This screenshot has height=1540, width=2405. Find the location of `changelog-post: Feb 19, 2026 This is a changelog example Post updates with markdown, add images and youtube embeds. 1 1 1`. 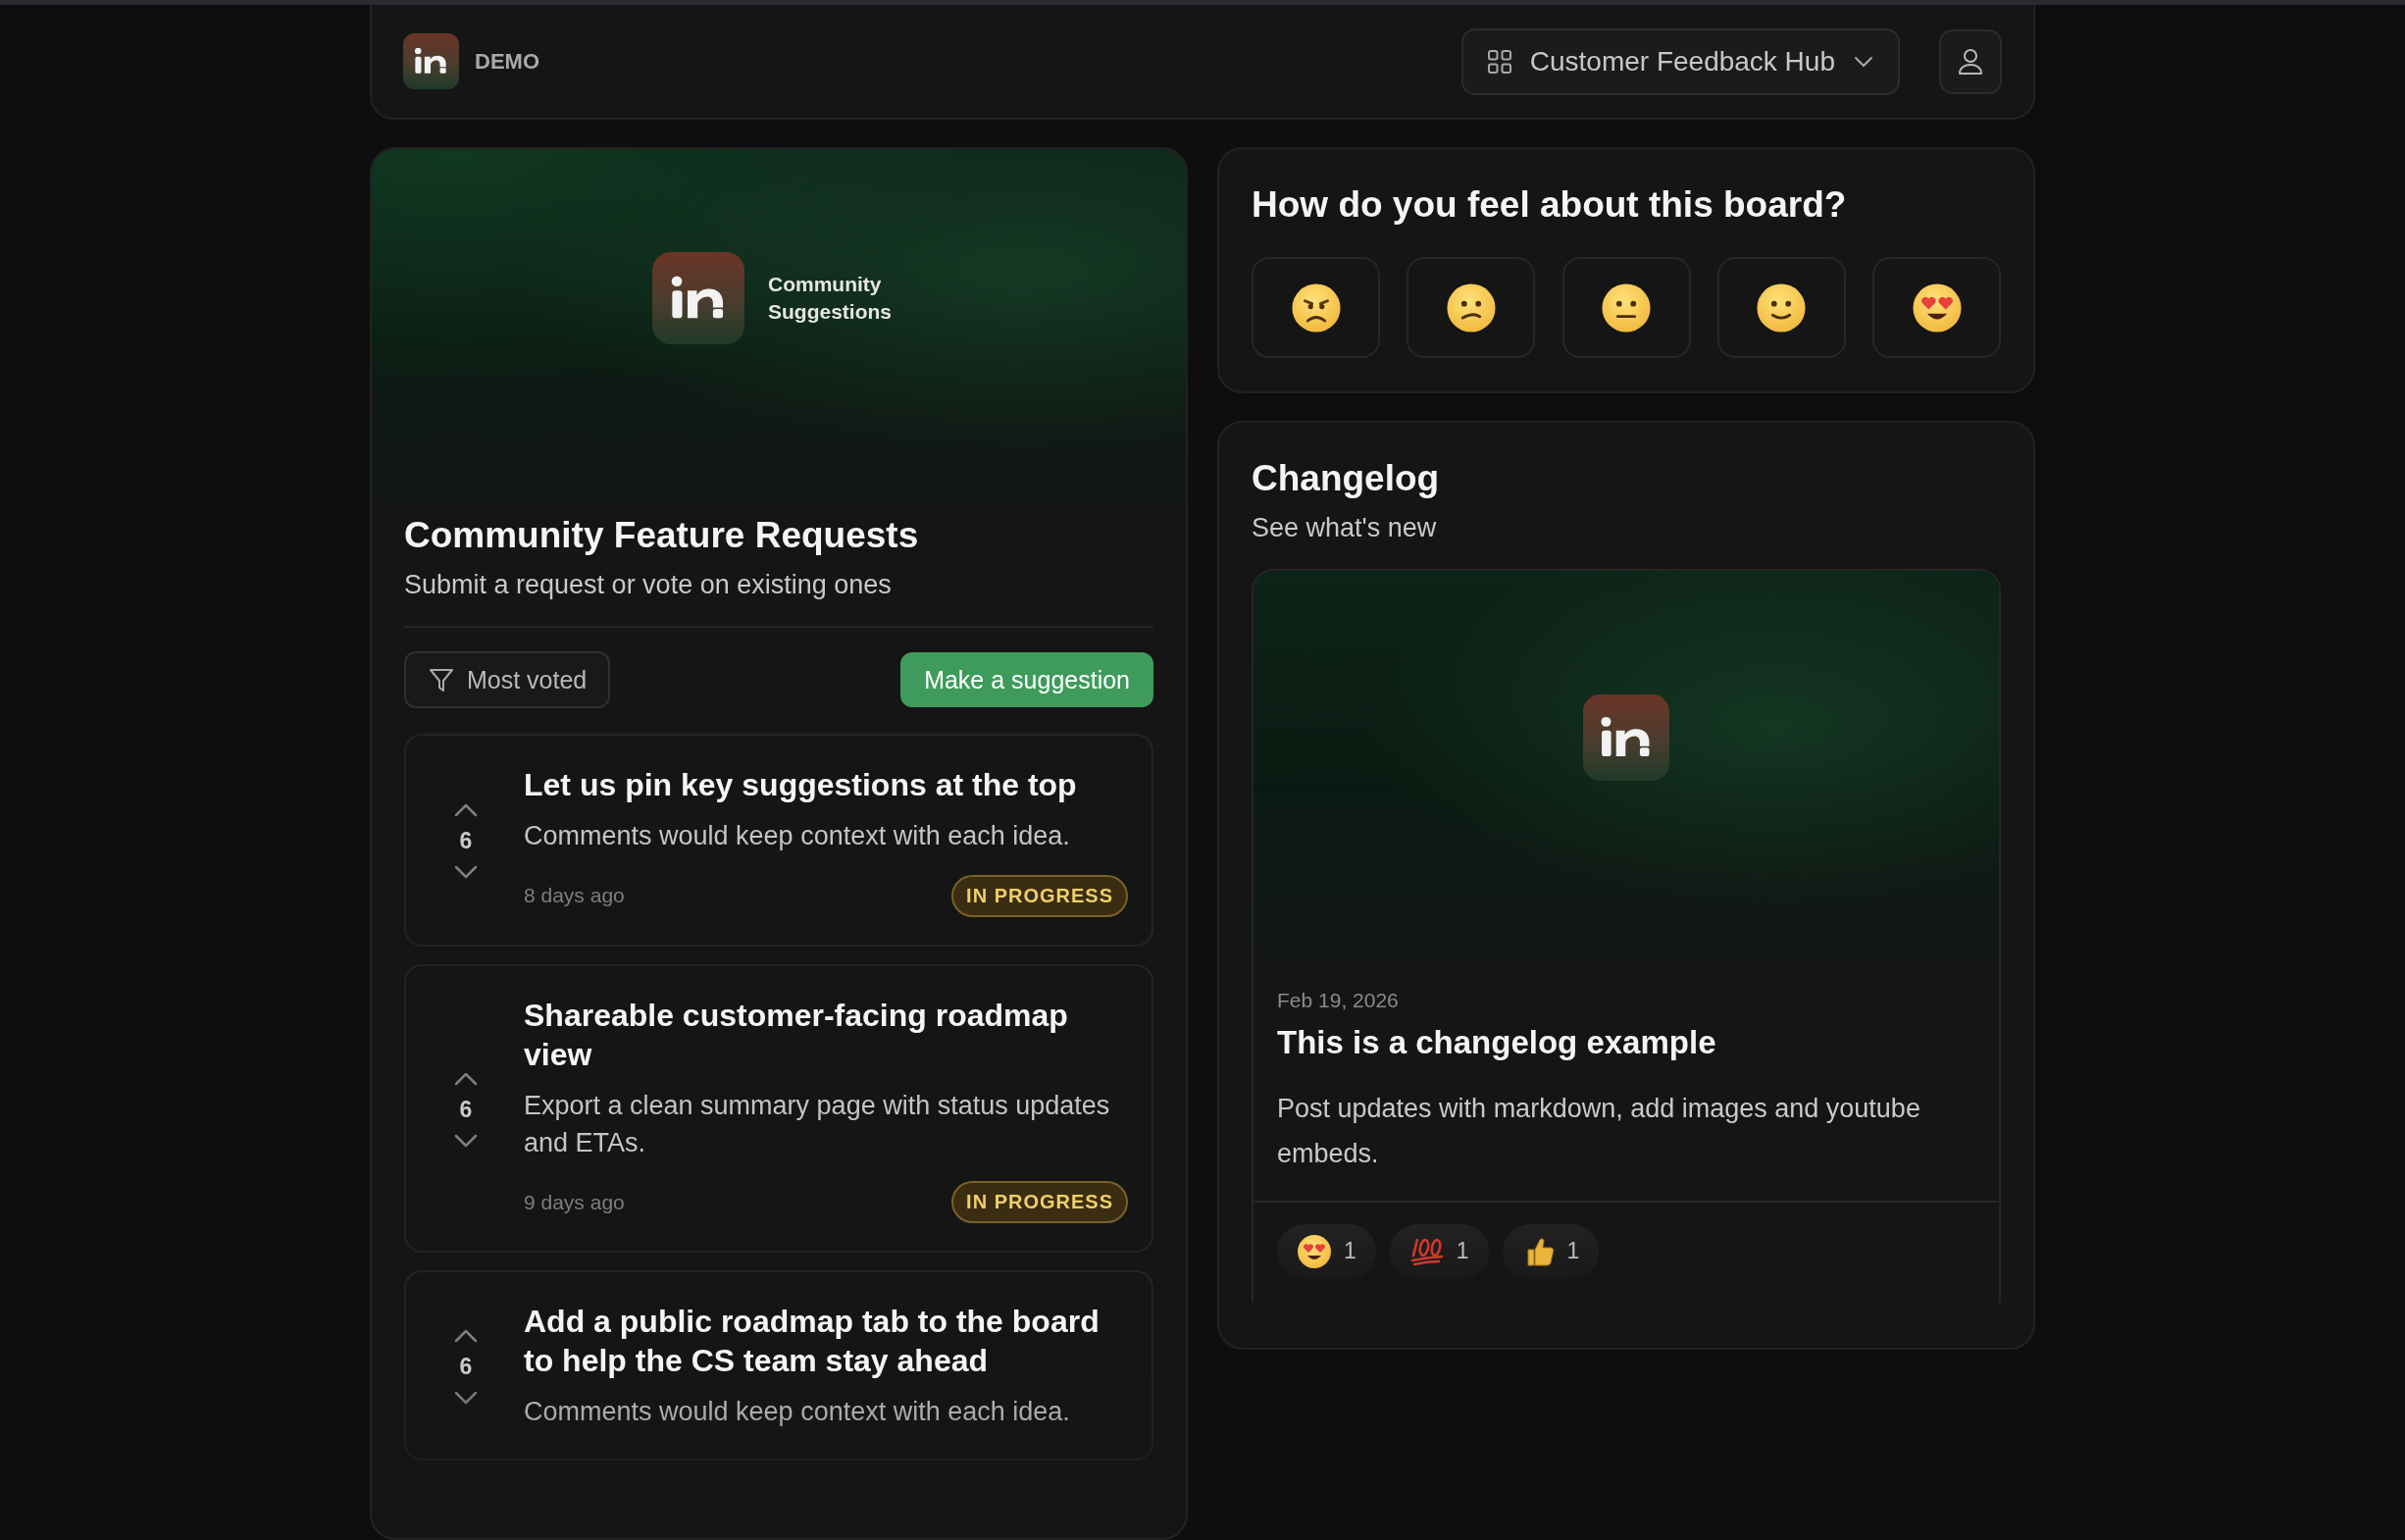

changelog-post: Feb 19, 2026 This is a changelog example Post updates with markdown, add images and youtube embeds. 1 1 1 is located at coordinates (1627, 936).